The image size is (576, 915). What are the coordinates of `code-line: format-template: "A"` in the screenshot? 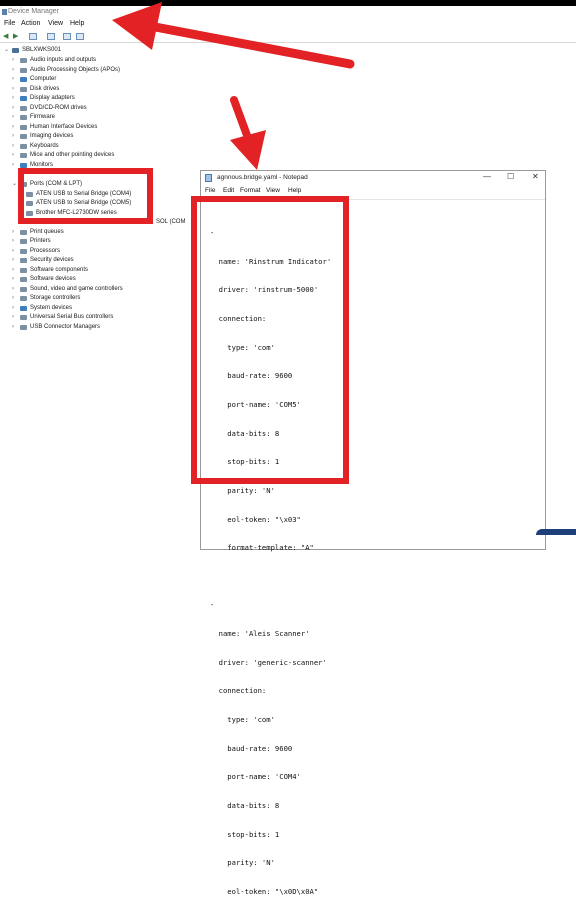 It's located at (262, 548).